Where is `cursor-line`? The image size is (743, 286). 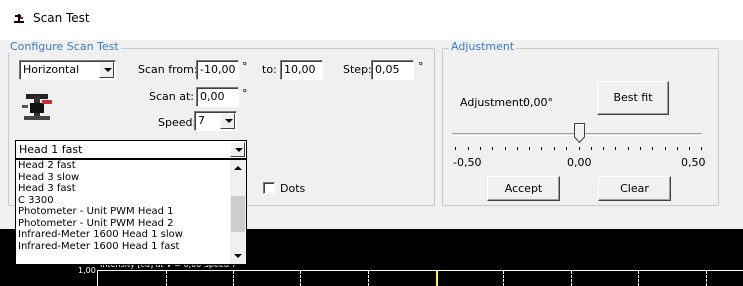 cursor-line is located at coordinates (437, 278).